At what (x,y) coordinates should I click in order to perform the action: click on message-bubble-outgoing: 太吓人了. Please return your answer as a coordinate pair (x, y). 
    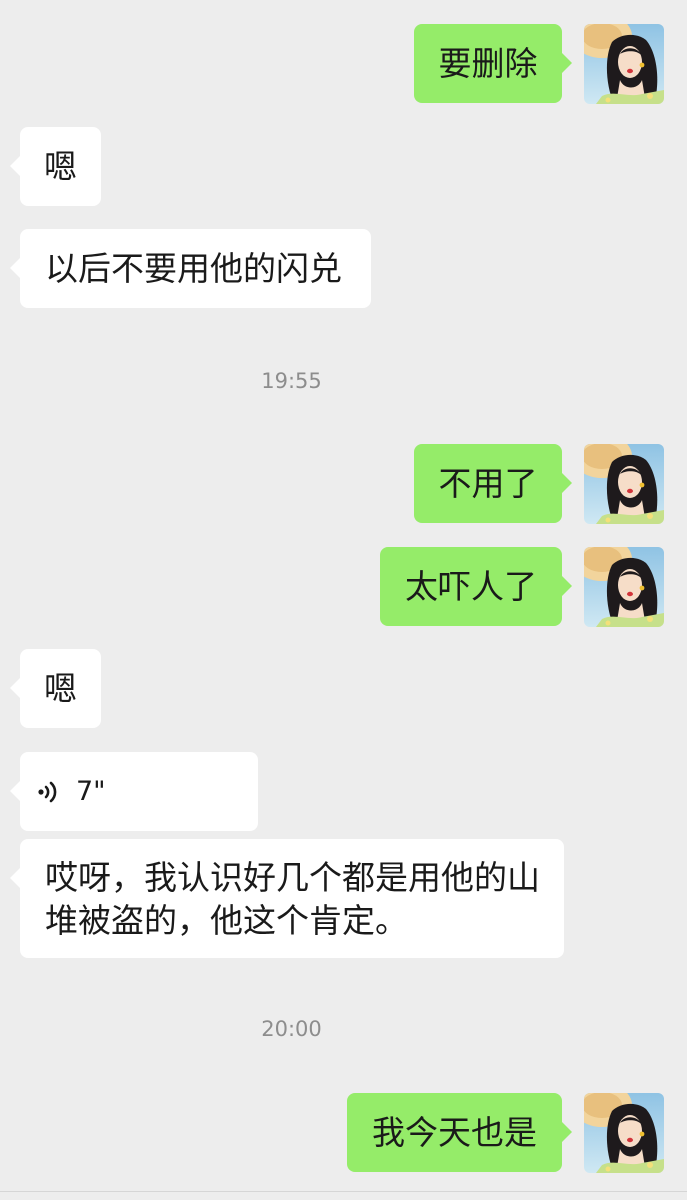
    Looking at the image, I should click on (476, 586).